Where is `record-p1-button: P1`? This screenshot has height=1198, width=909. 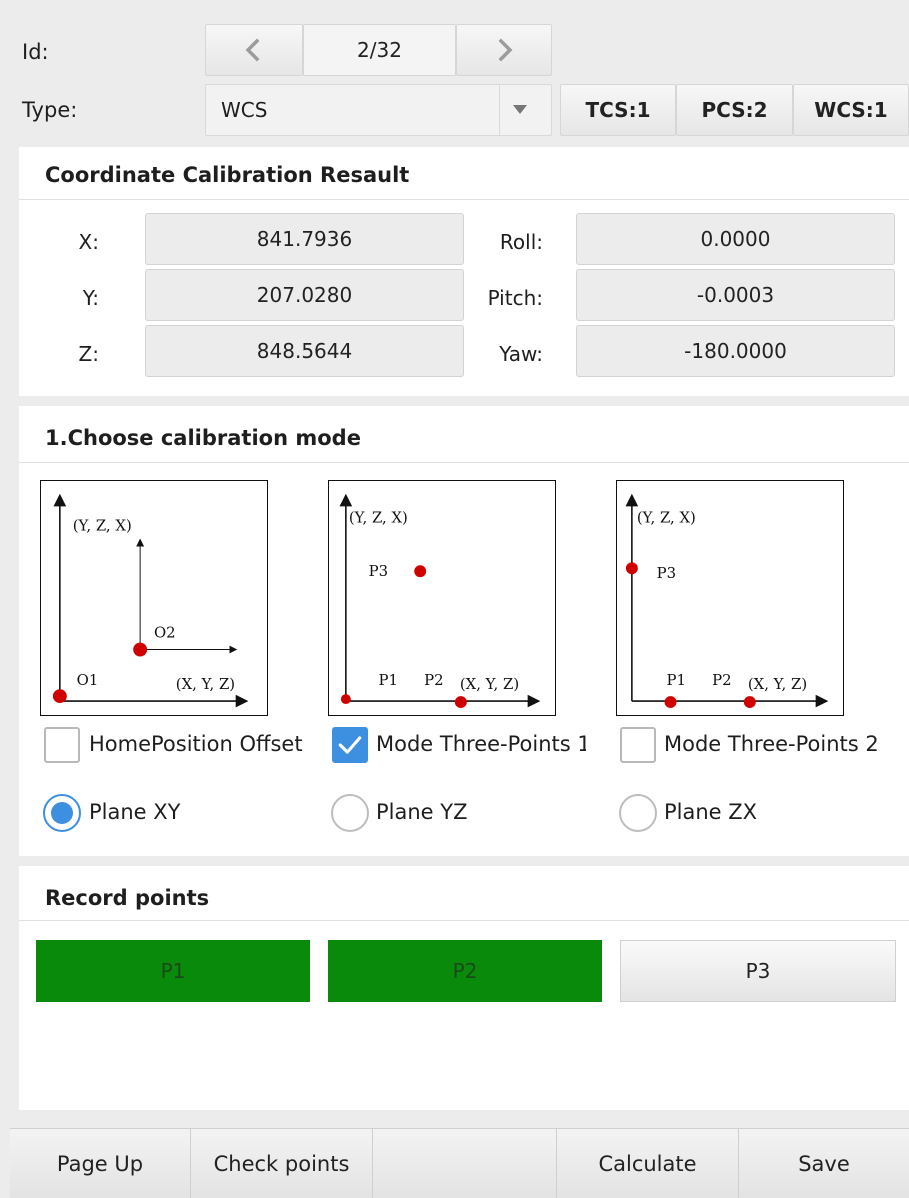
record-p1-button: P1 is located at coordinates (173, 971).